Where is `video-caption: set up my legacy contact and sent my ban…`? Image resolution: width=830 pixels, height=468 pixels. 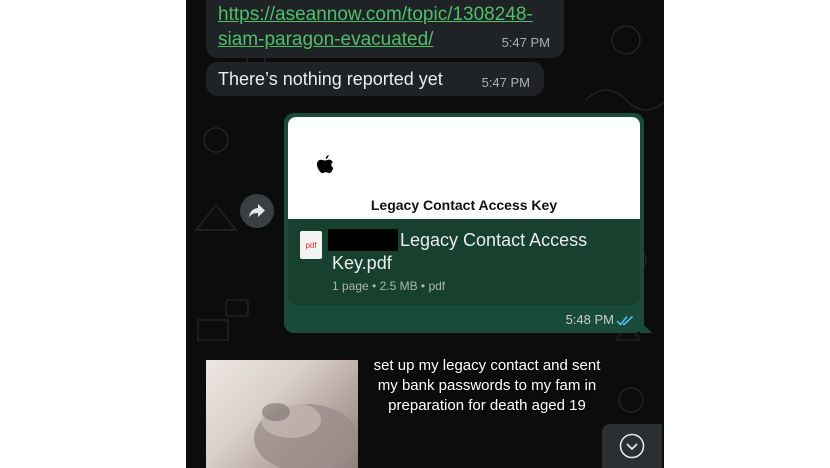 video-caption: set up my legacy contact and sent my ban… is located at coordinates (487, 385).